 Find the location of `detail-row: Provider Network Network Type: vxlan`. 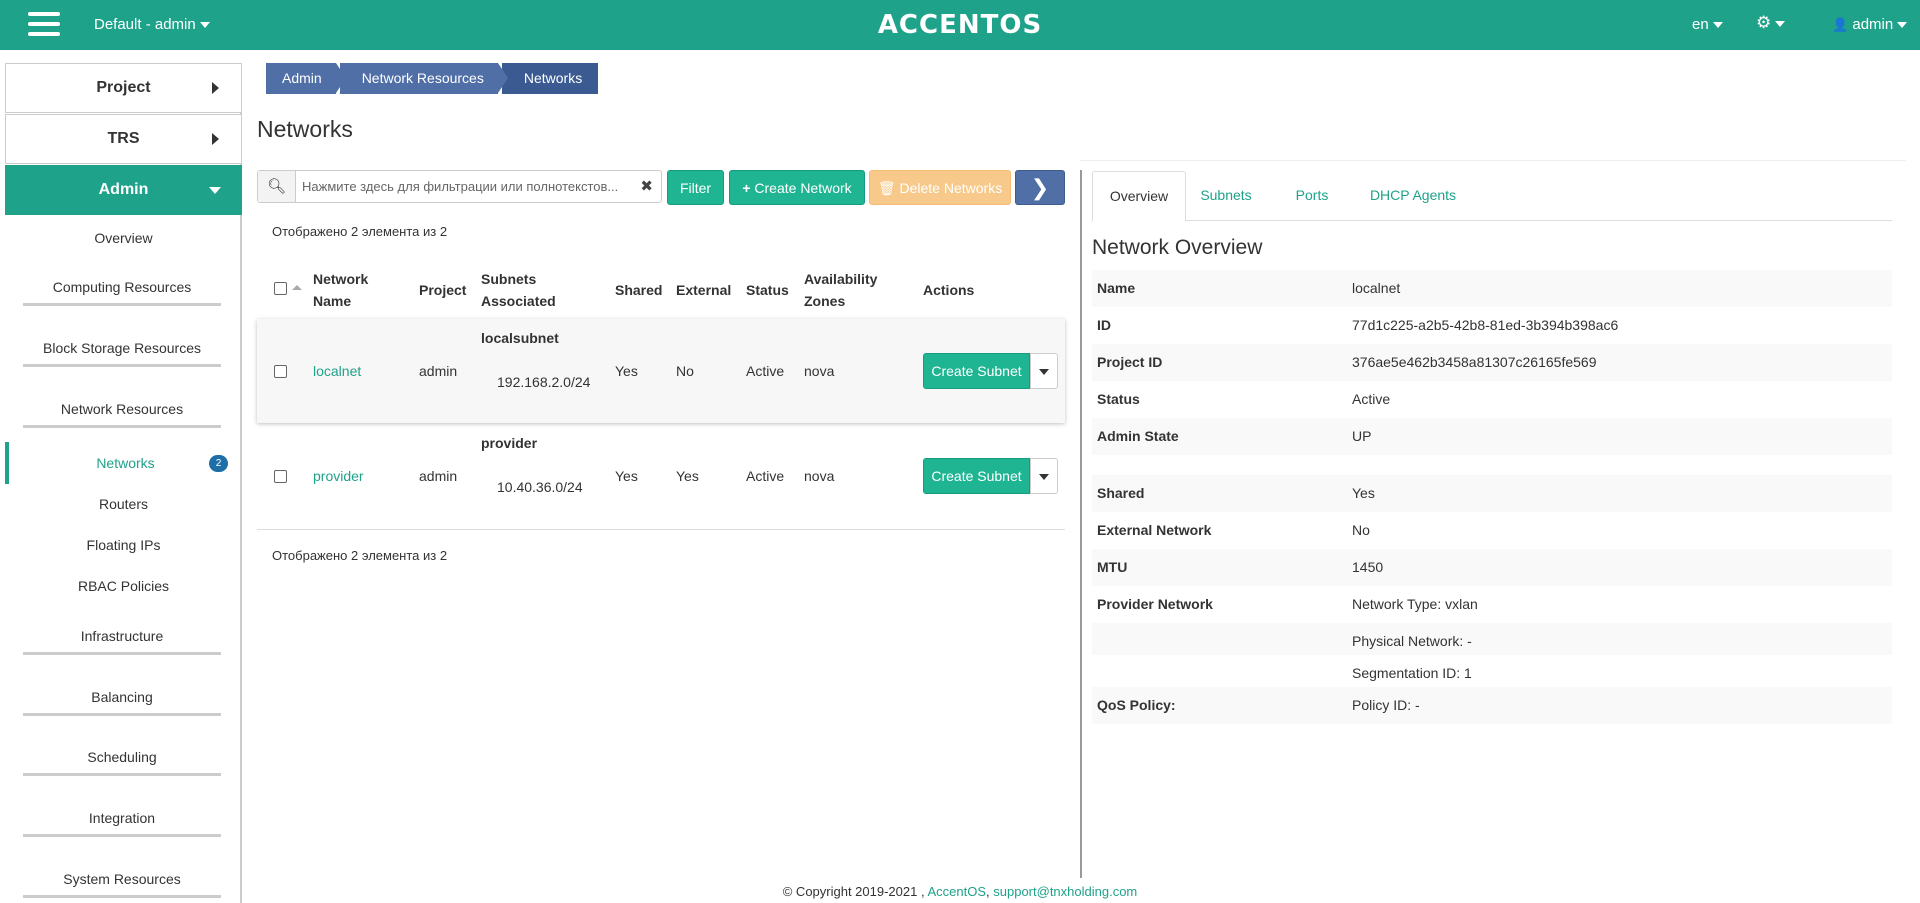

detail-row: Provider Network Network Type: vxlan is located at coordinates (1492, 604).